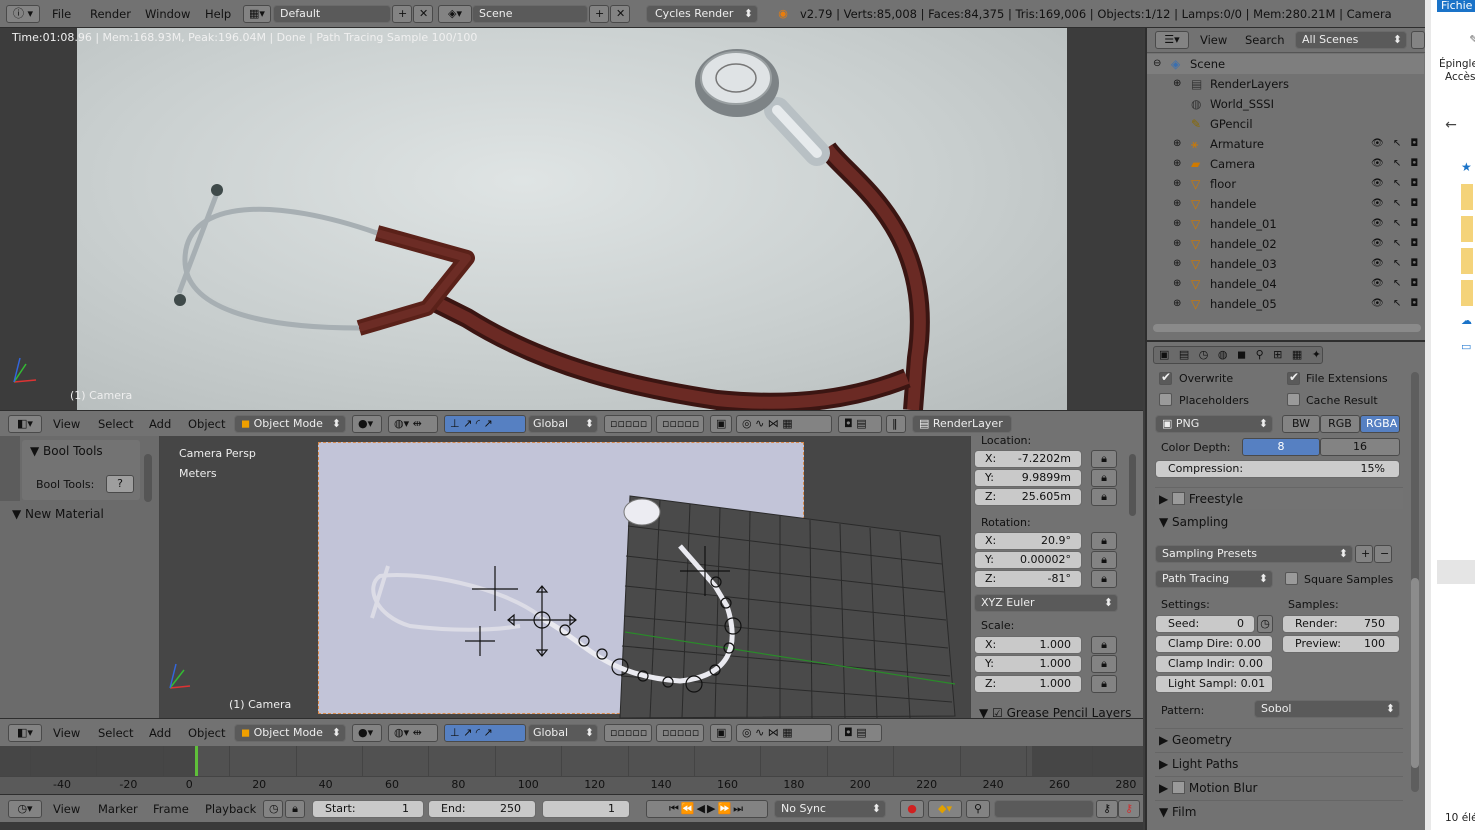 This screenshot has width=1475, height=830. Describe the element at coordinates (58, 514) in the screenshot. I see `new-material-title: ▼ New Material` at that location.